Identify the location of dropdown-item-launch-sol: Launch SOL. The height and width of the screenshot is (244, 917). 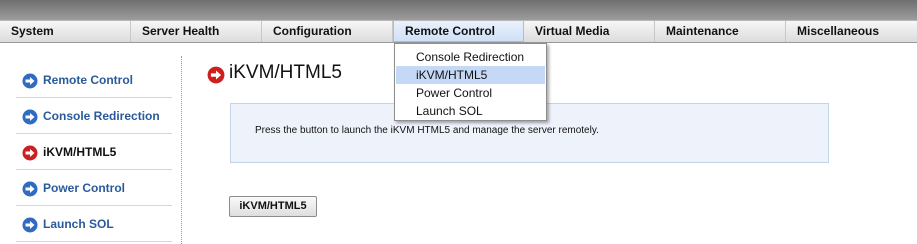
(470, 111).